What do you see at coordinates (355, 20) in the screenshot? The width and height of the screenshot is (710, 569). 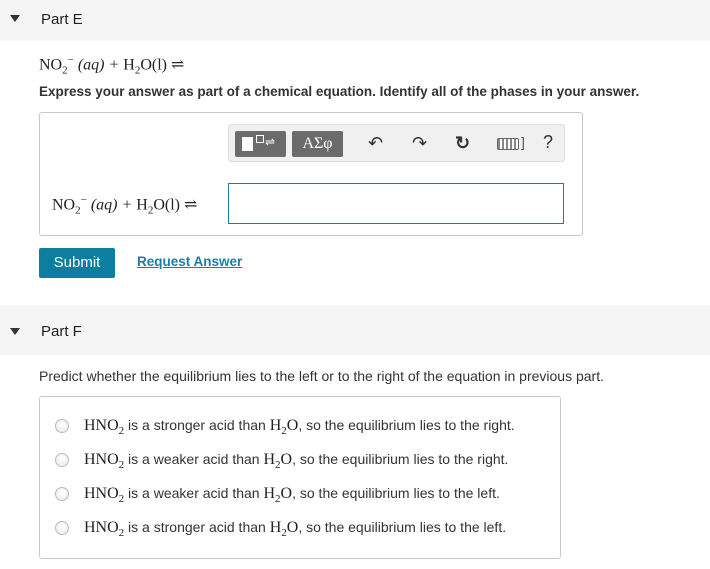 I see `part-e-header: Part E` at bounding box center [355, 20].